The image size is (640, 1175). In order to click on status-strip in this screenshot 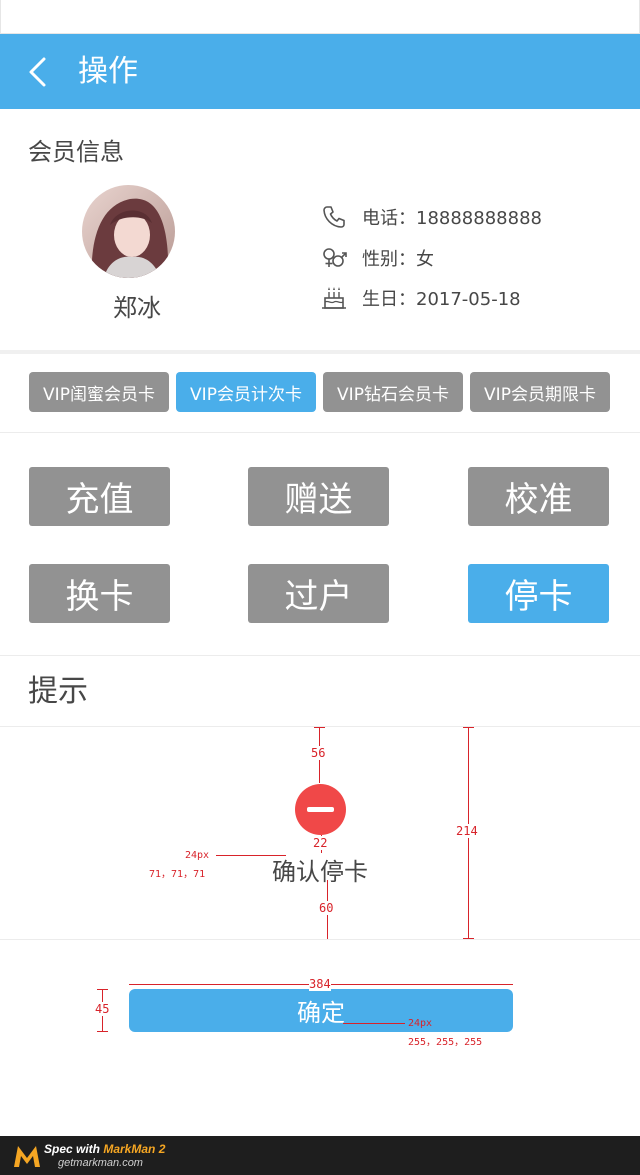, I will do `click(320, 17)`.